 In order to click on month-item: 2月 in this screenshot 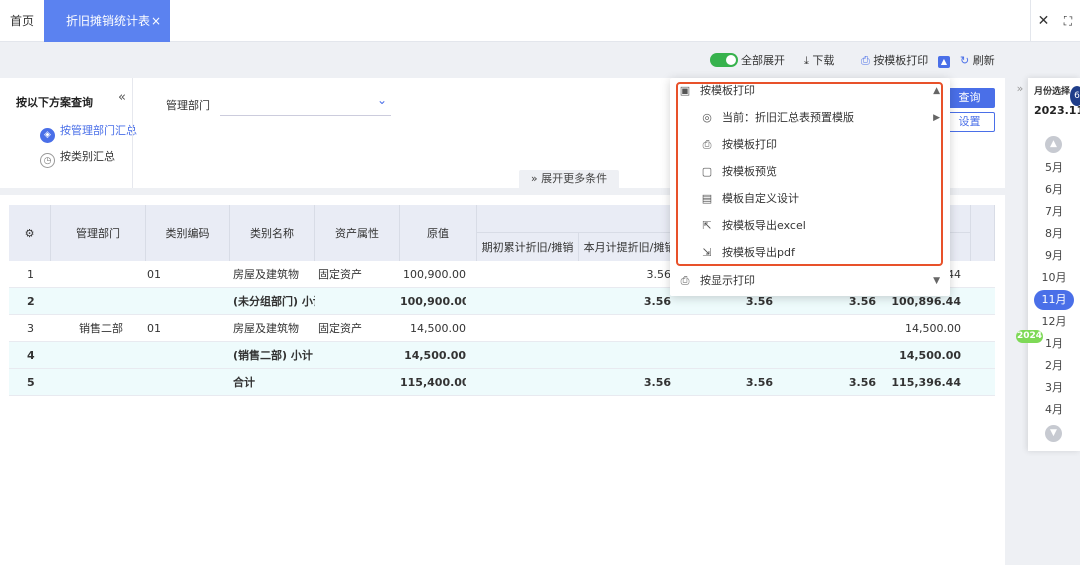, I will do `click(1054, 366)`.